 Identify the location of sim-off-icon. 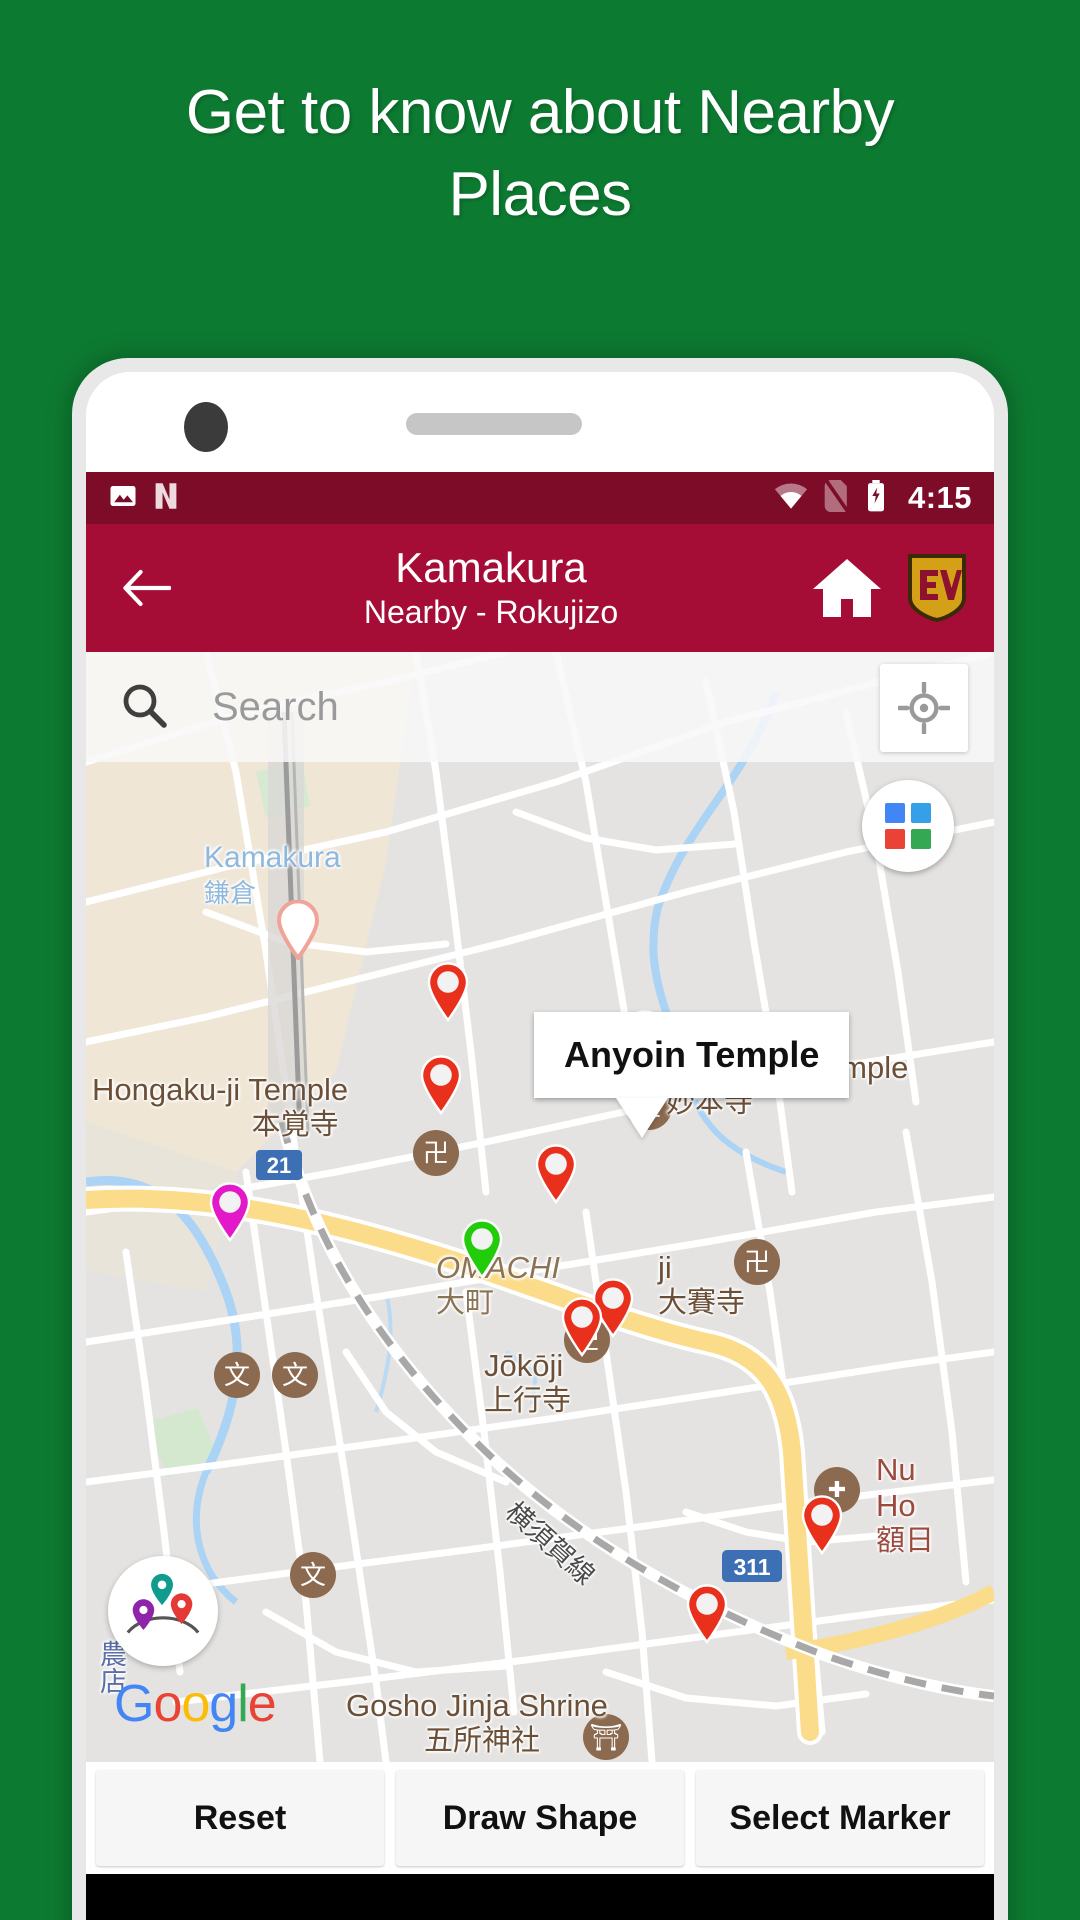
(837, 497).